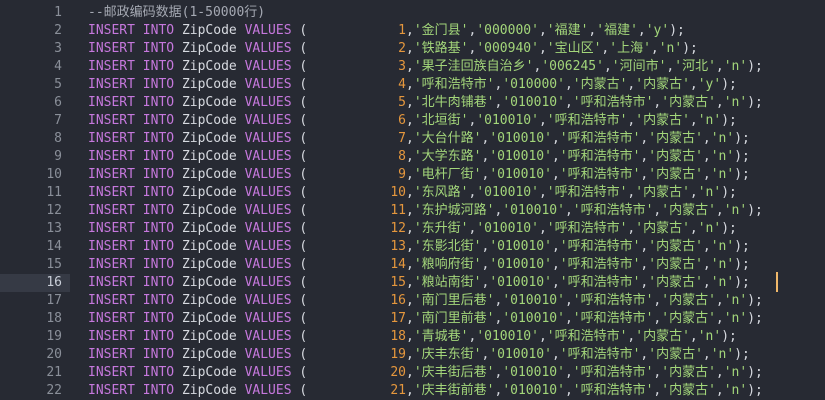 The width and height of the screenshot is (825, 400). I want to click on line-number: 20, so click(54, 354).